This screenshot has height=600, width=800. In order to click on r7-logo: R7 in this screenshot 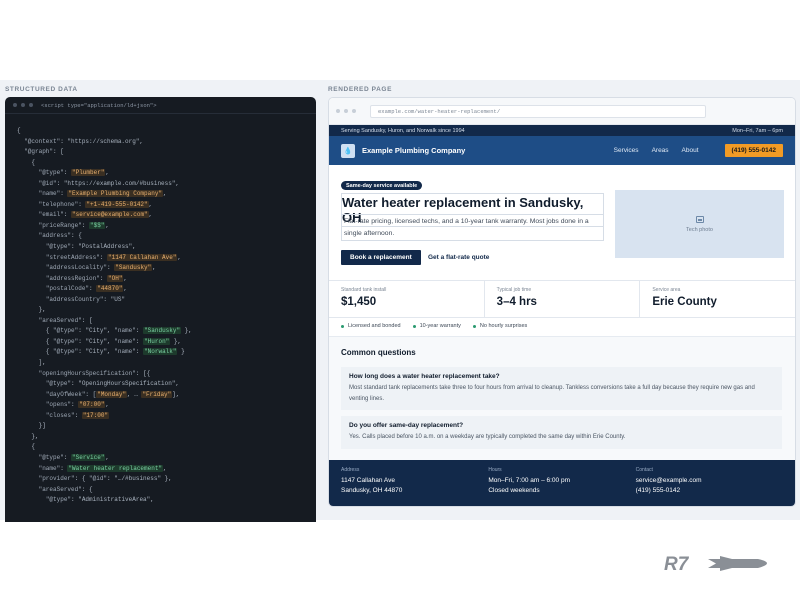, I will do `click(715, 564)`.